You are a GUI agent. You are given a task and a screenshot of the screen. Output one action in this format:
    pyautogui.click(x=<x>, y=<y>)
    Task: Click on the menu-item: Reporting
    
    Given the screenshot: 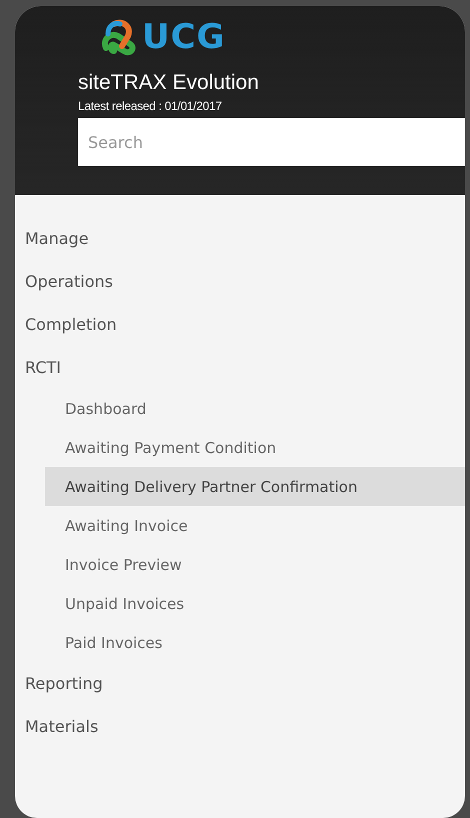 What is the action you would take?
    pyautogui.click(x=240, y=683)
    